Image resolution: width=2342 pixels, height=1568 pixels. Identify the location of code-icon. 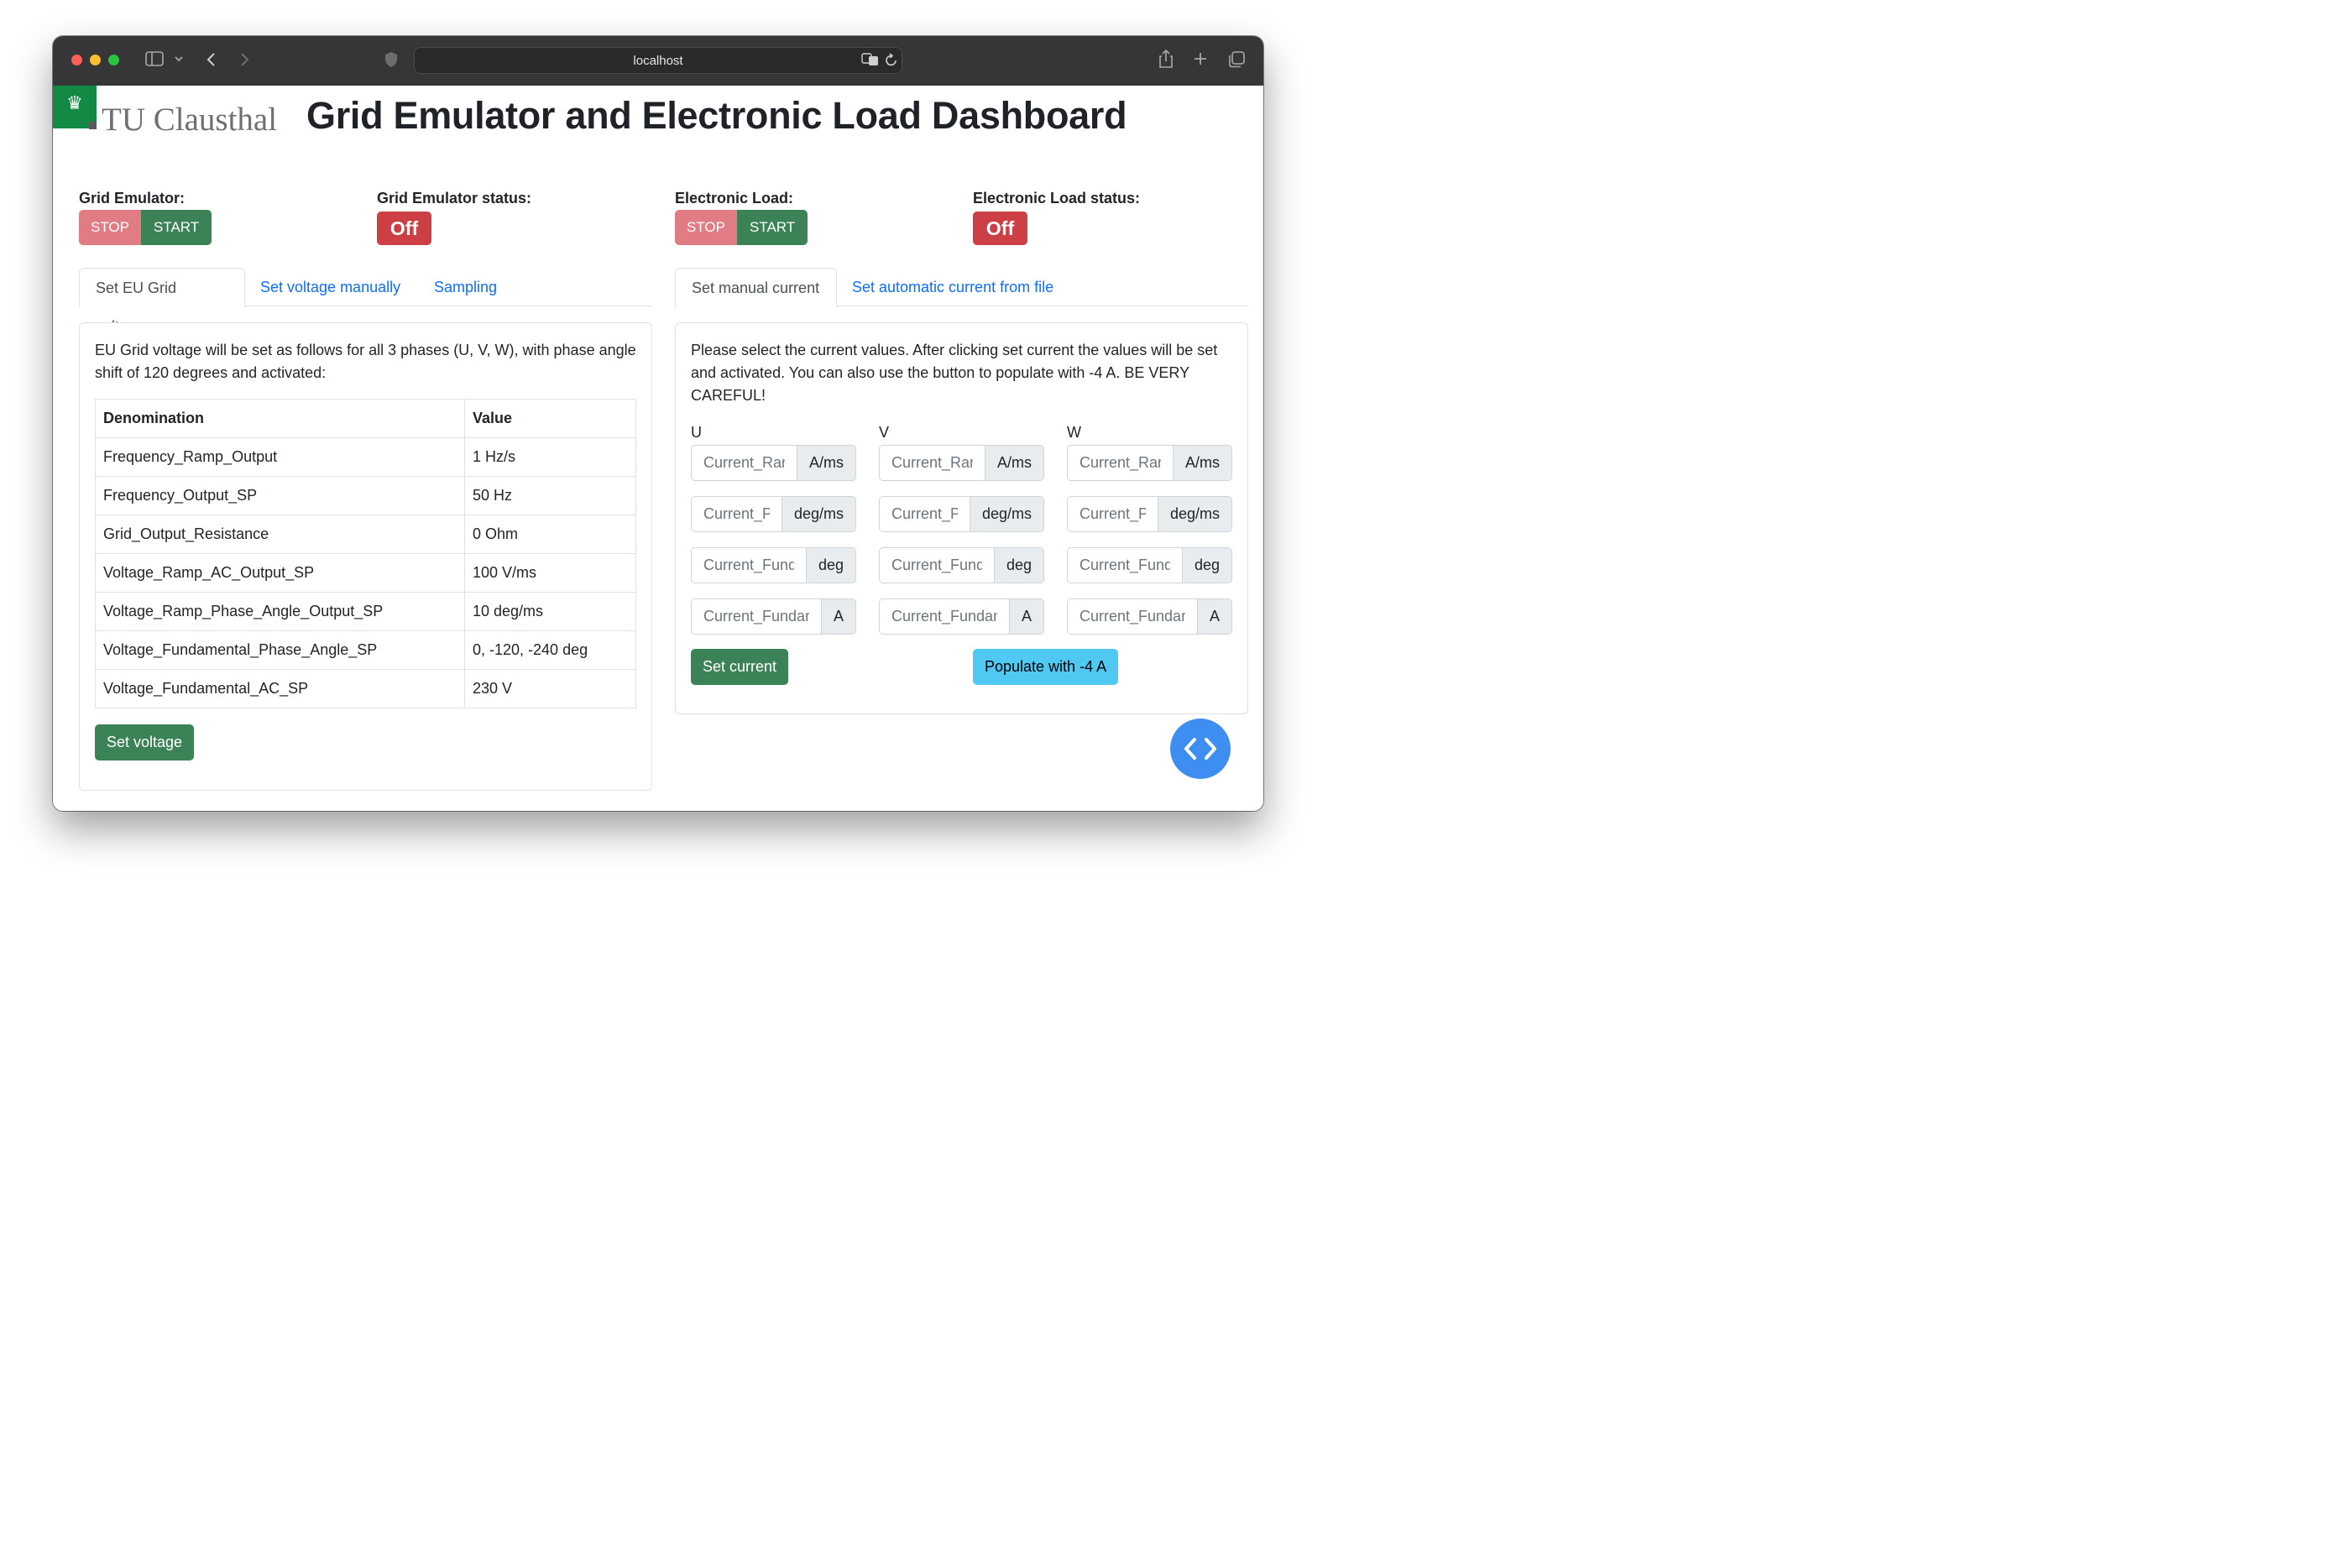
(1200, 749).